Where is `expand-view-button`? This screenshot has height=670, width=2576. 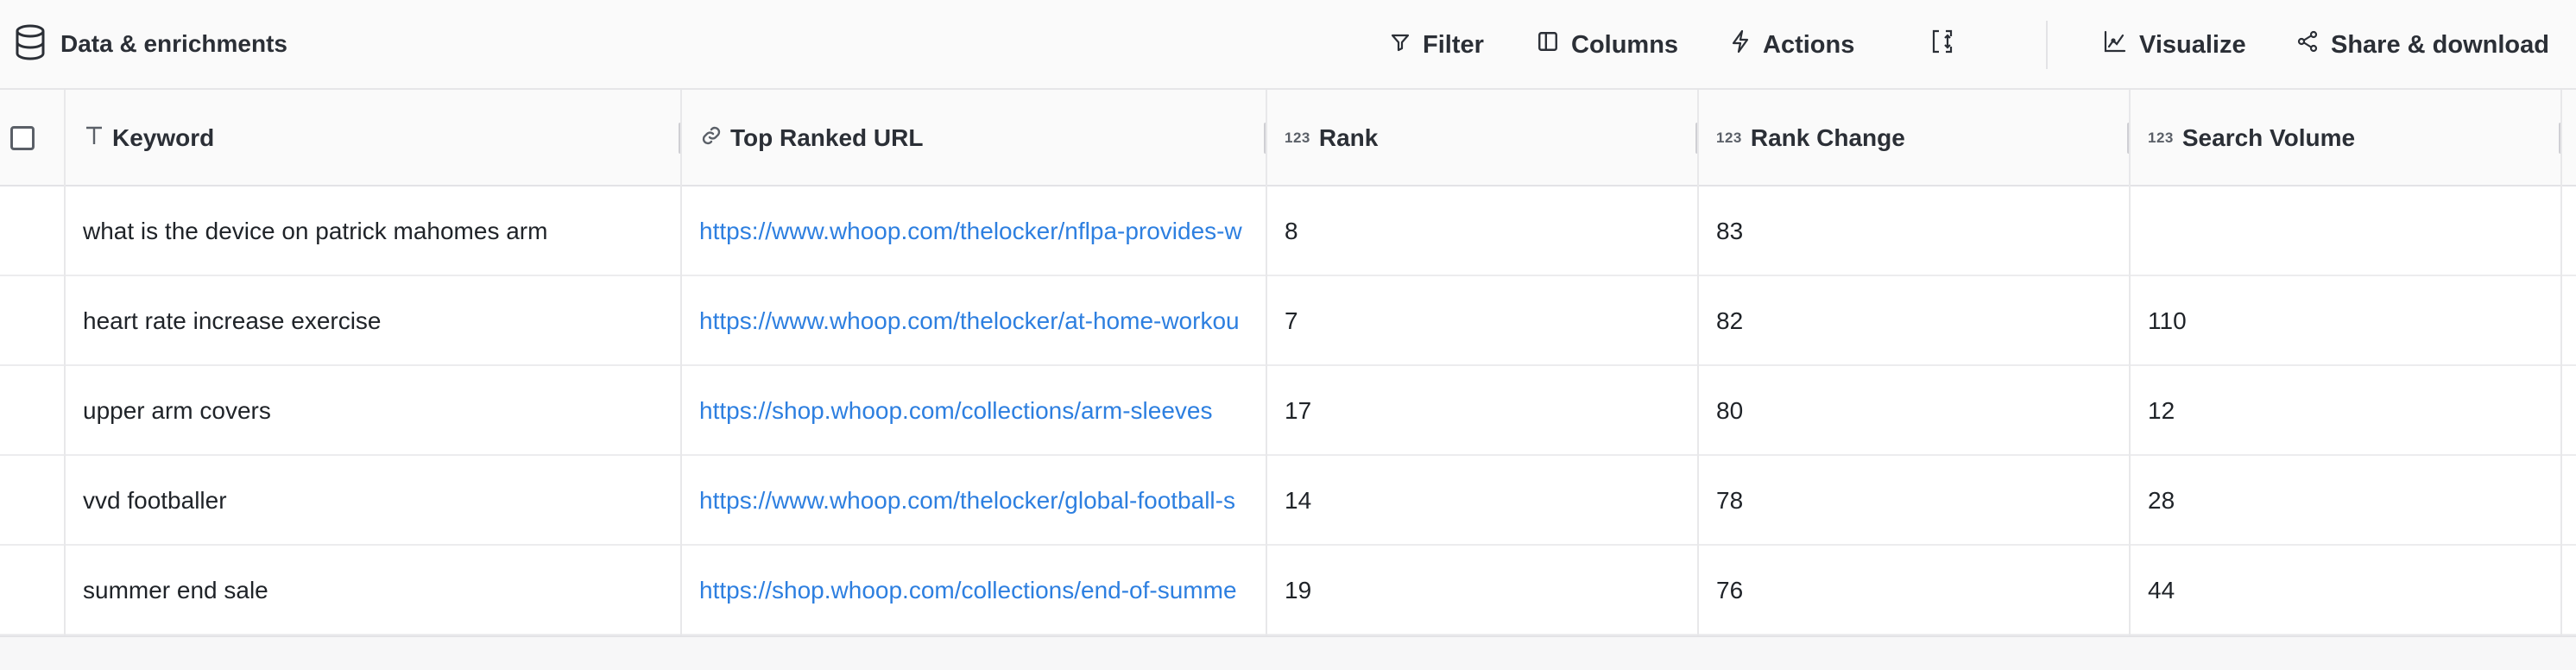 expand-view-button is located at coordinates (1942, 44).